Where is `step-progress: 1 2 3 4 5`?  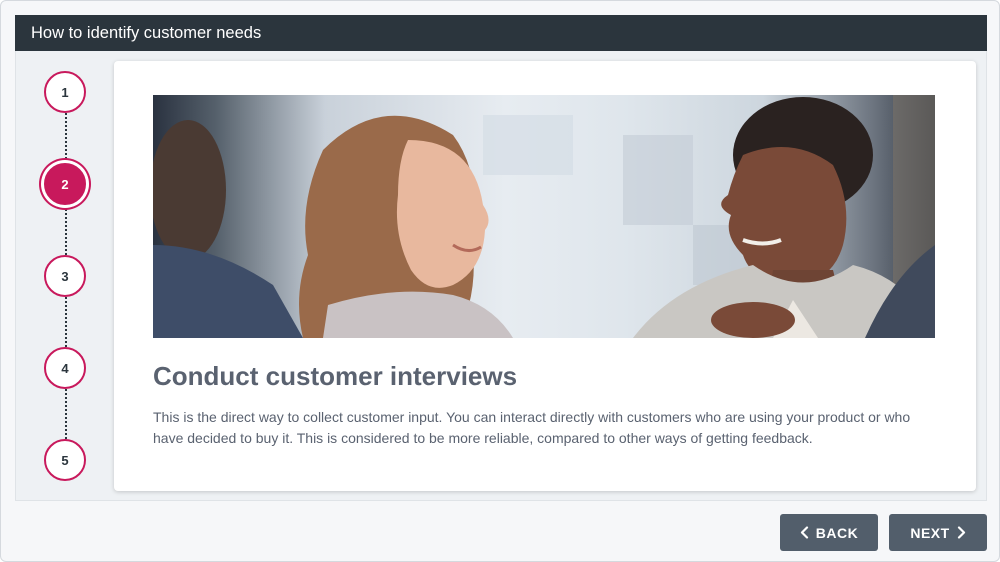 step-progress: 1 2 3 4 5 is located at coordinates (66, 276).